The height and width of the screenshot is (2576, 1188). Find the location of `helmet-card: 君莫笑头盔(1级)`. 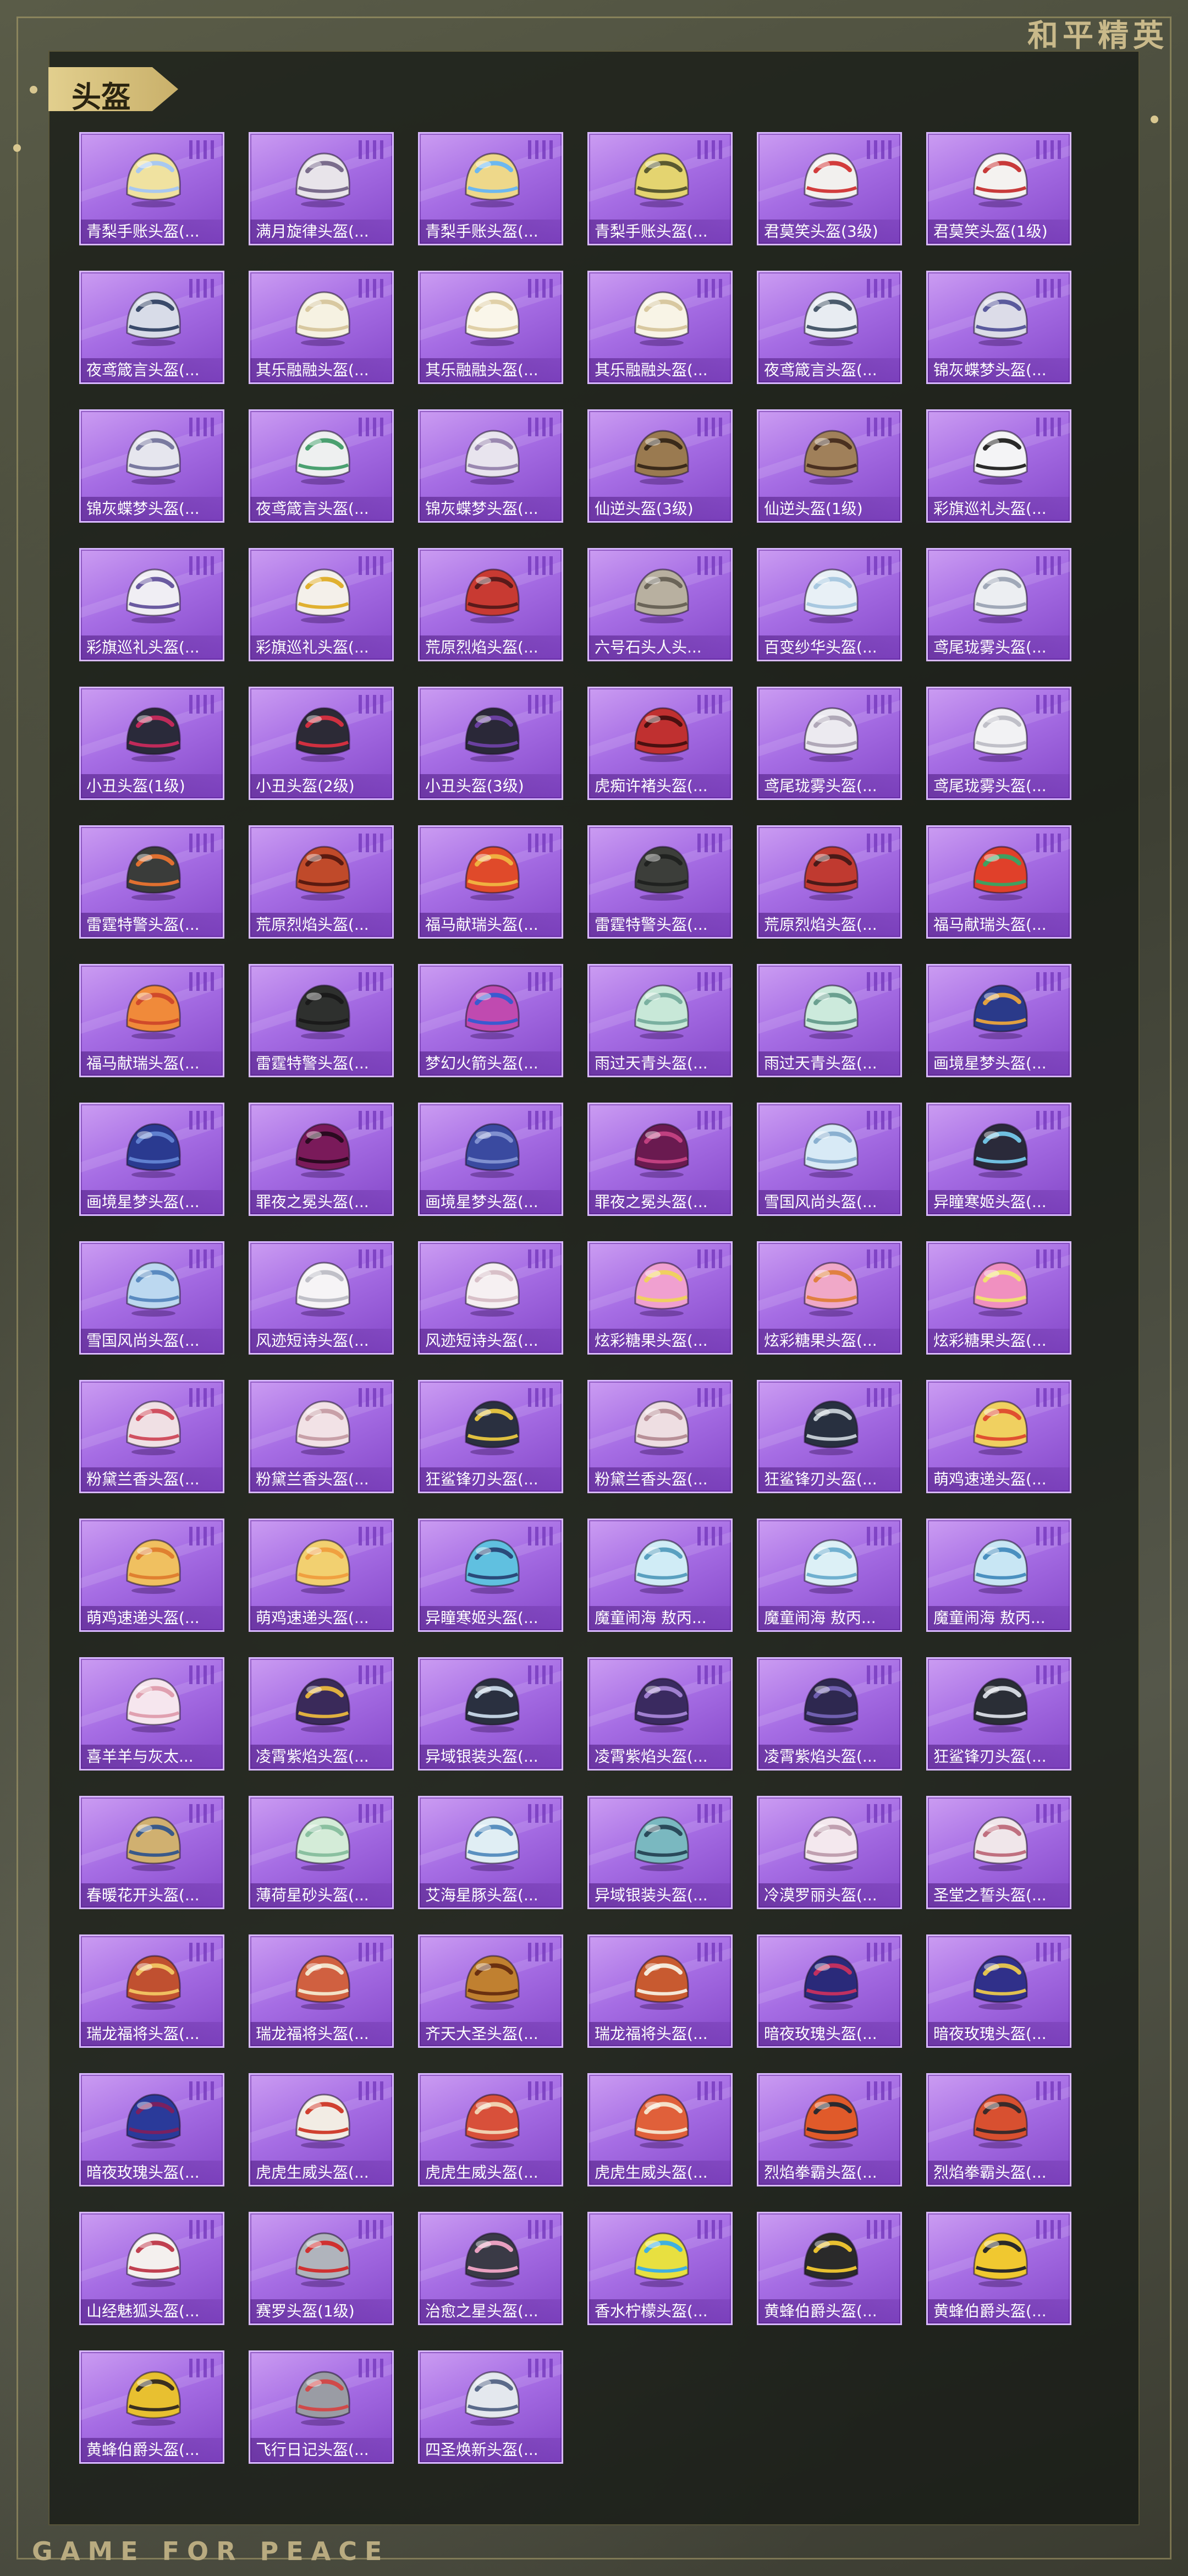

helmet-card: 君莫笑头盔(1级) is located at coordinates (999, 188).